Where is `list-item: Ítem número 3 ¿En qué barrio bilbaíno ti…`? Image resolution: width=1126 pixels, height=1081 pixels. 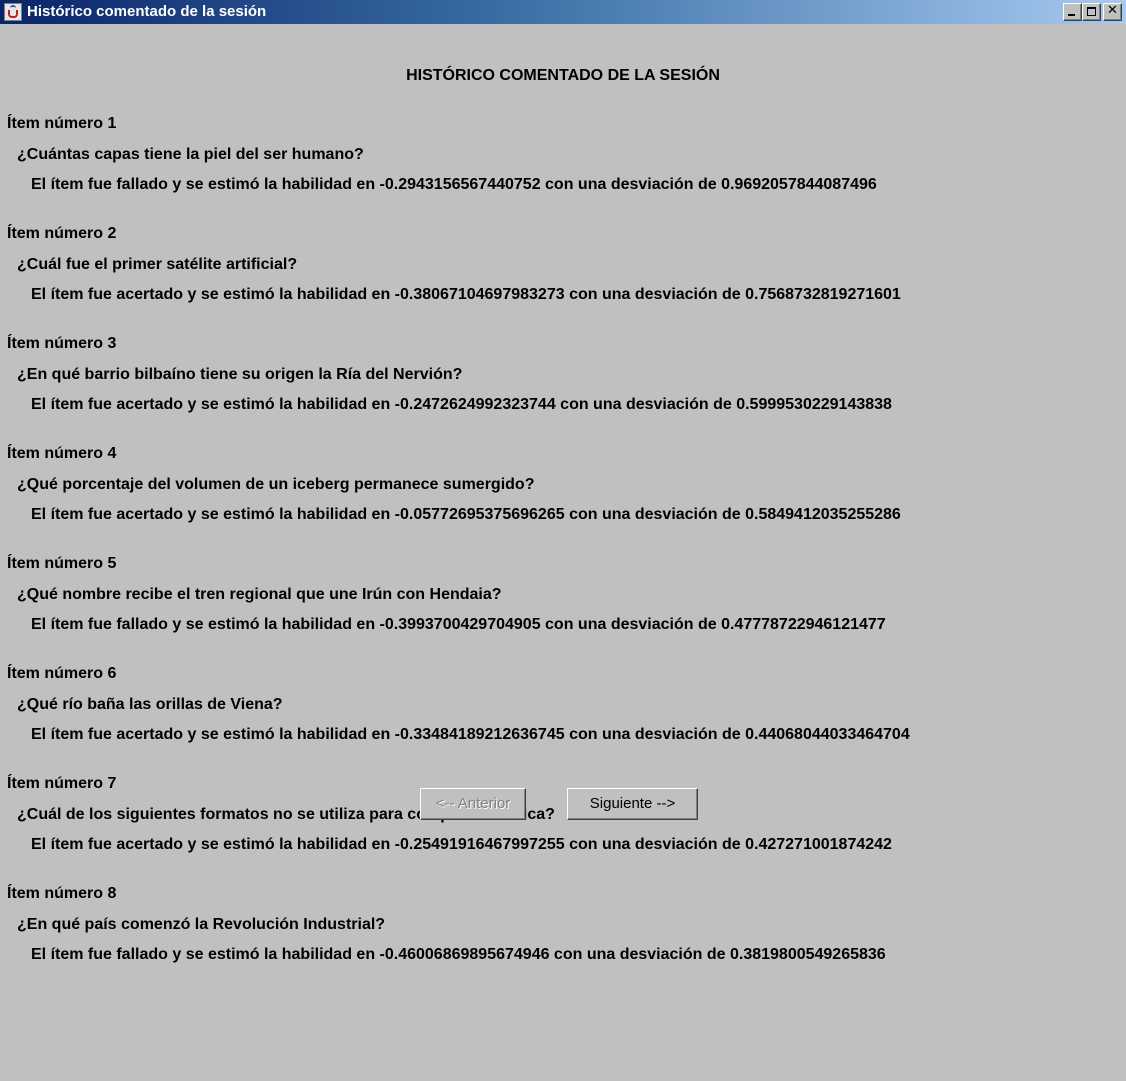 list-item: Ítem número 3 ¿En qué barrio bilbaíno ti… is located at coordinates (564, 389).